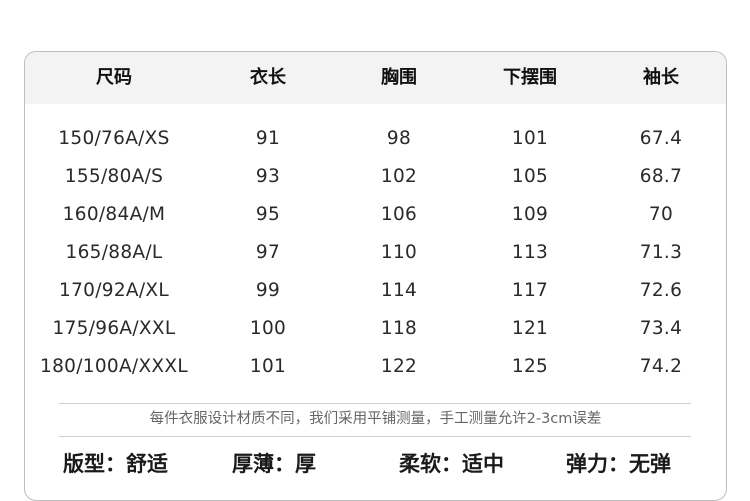 The image size is (750, 501). What do you see at coordinates (375, 419) in the screenshot?
I see `measurement-note: 每件衣服设计材质不同，我们采用平铺测量，手工测量允许2-3cm误差` at bounding box center [375, 419].